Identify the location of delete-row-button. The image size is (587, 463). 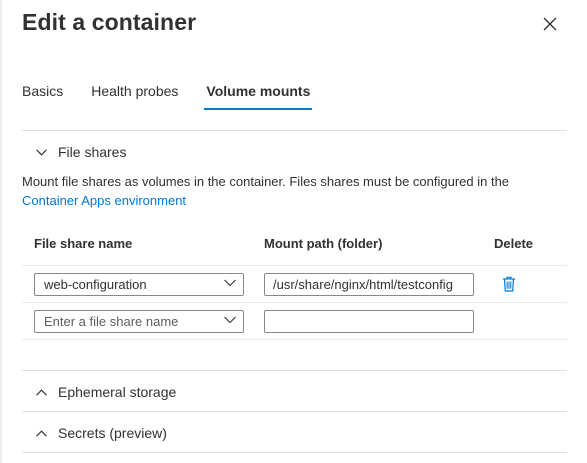
(509, 286).